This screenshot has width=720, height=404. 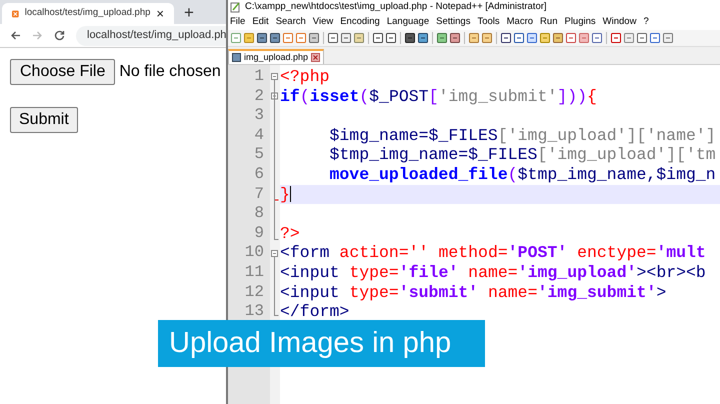 What do you see at coordinates (189, 12) in the screenshot?
I see `new-tab-button: +` at bounding box center [189, 12].